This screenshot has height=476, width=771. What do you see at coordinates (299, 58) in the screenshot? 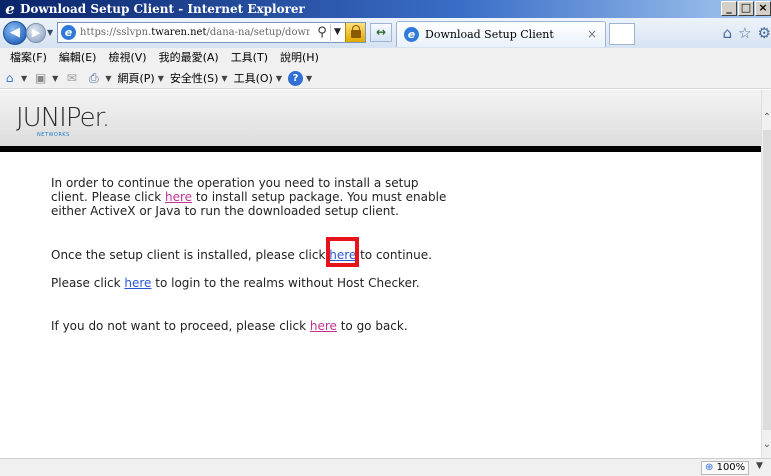
I see `menu-help: 說明(H)` at bounding box center [299, 58].